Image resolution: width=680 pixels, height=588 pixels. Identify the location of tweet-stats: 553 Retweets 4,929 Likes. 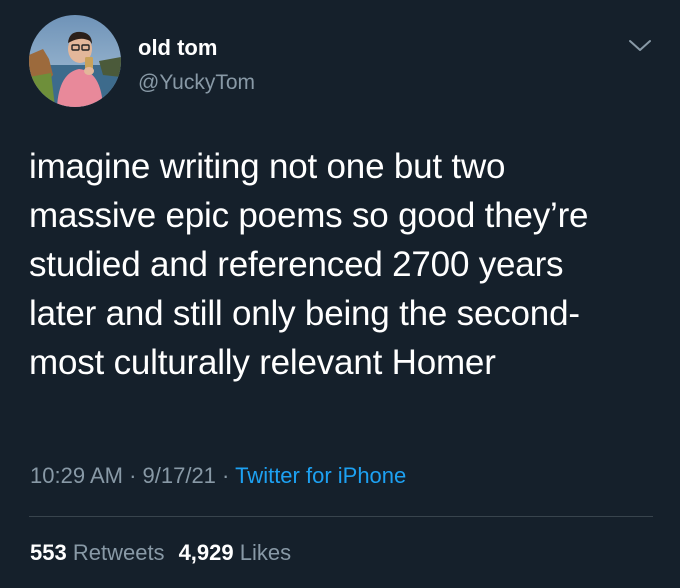
(160, 553).